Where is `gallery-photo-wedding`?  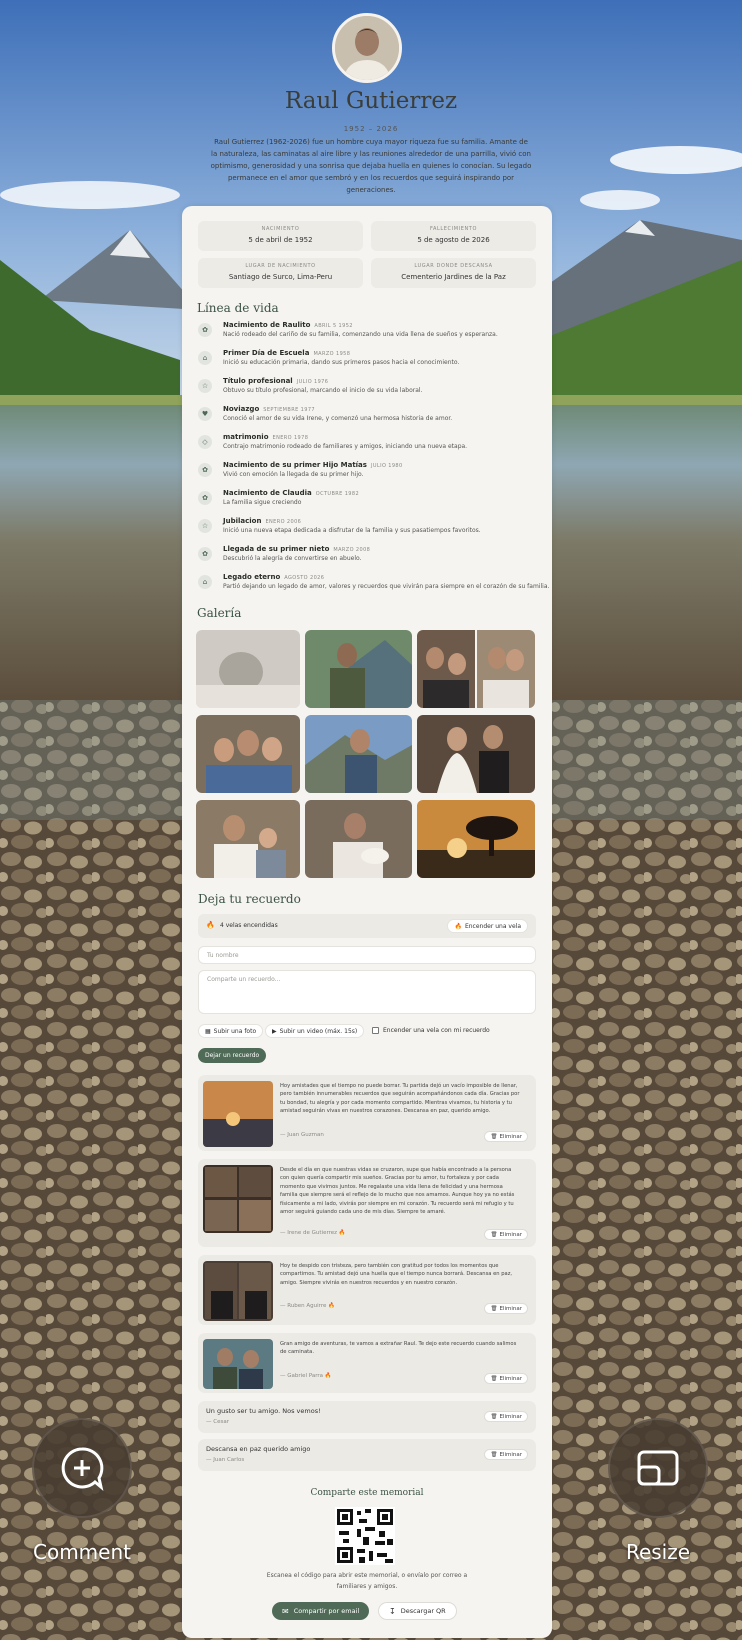
gallery-photo-wedding is located at coordinates (476, 754).